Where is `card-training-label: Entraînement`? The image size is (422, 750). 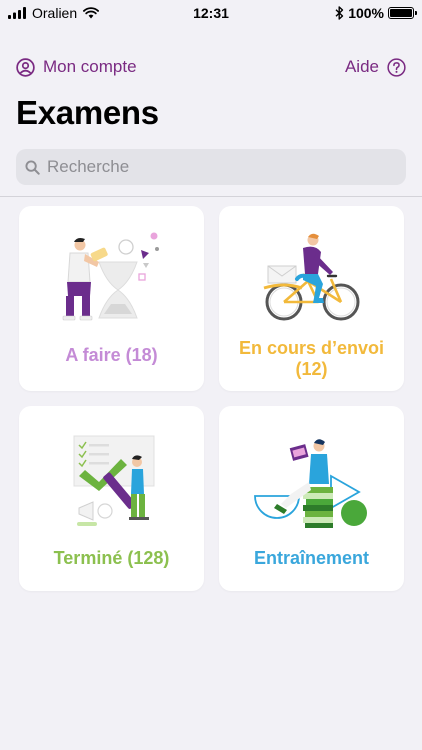
card-training-label: Entraînement is located at coordinates (311, 558).